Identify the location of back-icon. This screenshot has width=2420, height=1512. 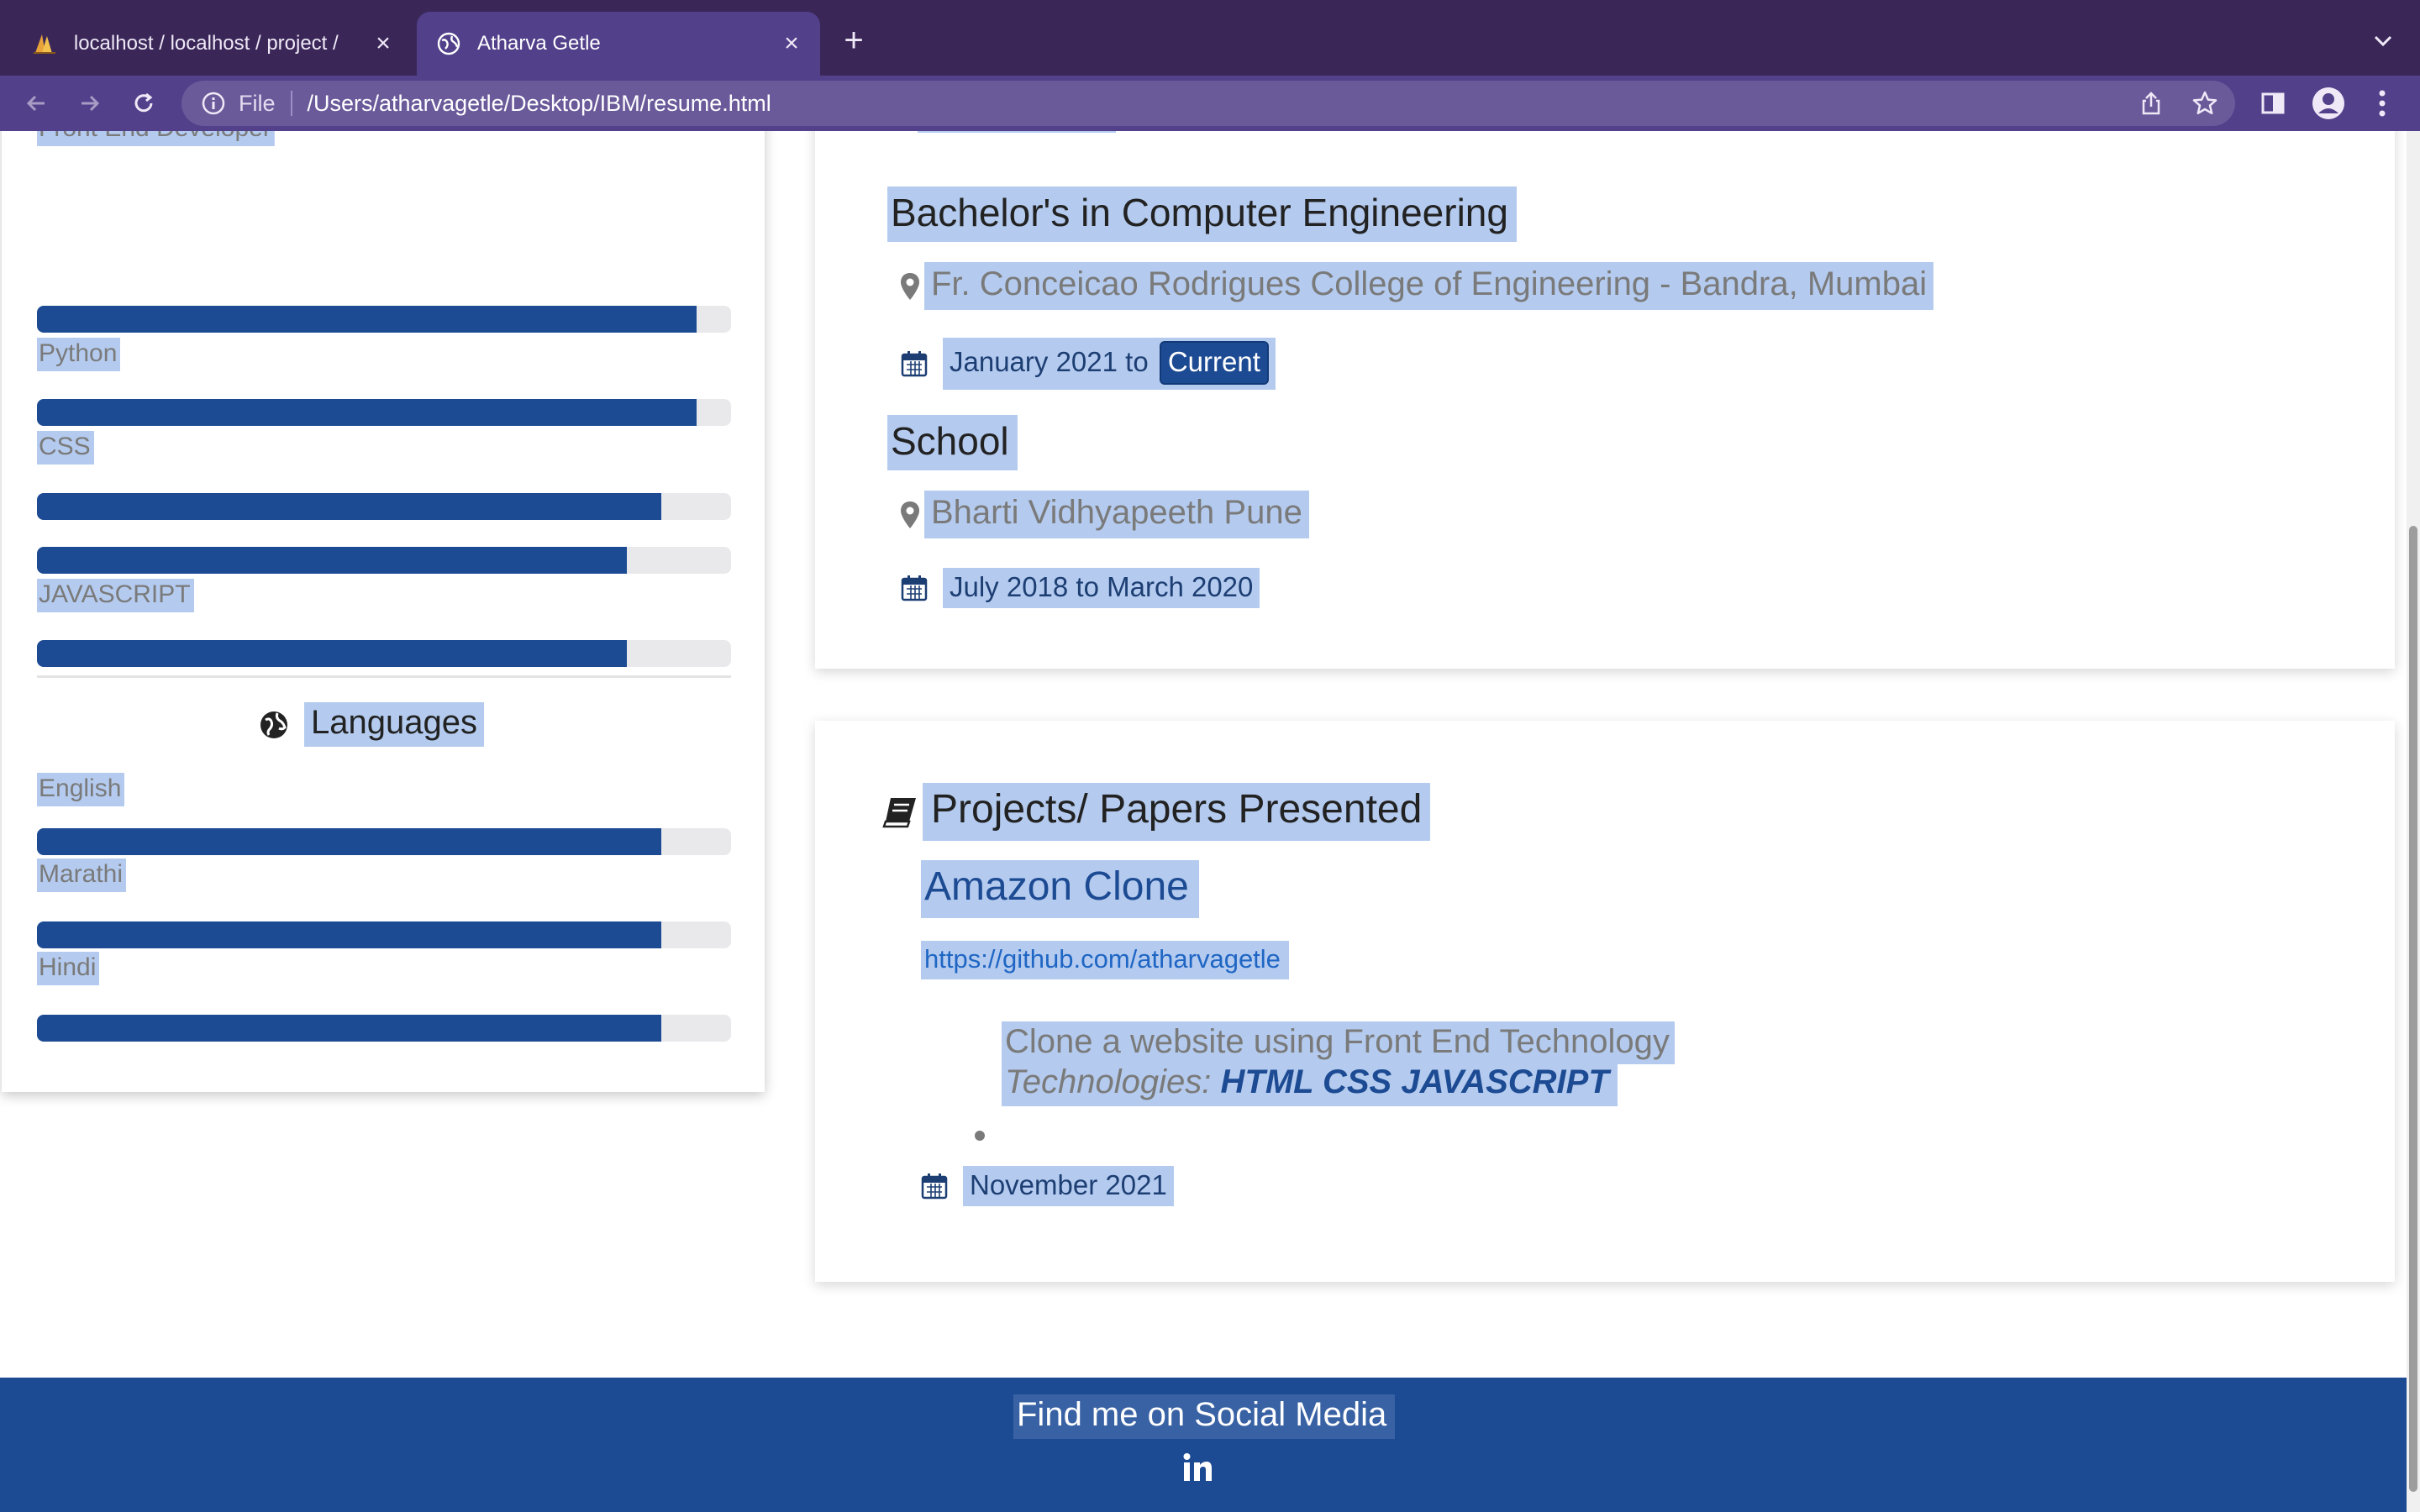
(36, 103).